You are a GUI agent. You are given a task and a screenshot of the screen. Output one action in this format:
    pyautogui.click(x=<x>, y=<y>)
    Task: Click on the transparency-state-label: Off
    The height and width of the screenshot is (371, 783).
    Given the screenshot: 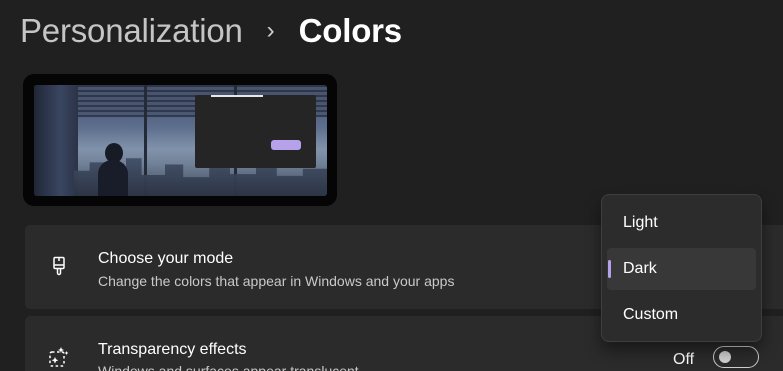 What is the action you would take?
    pyautogui.click(x=684, y=359)
    